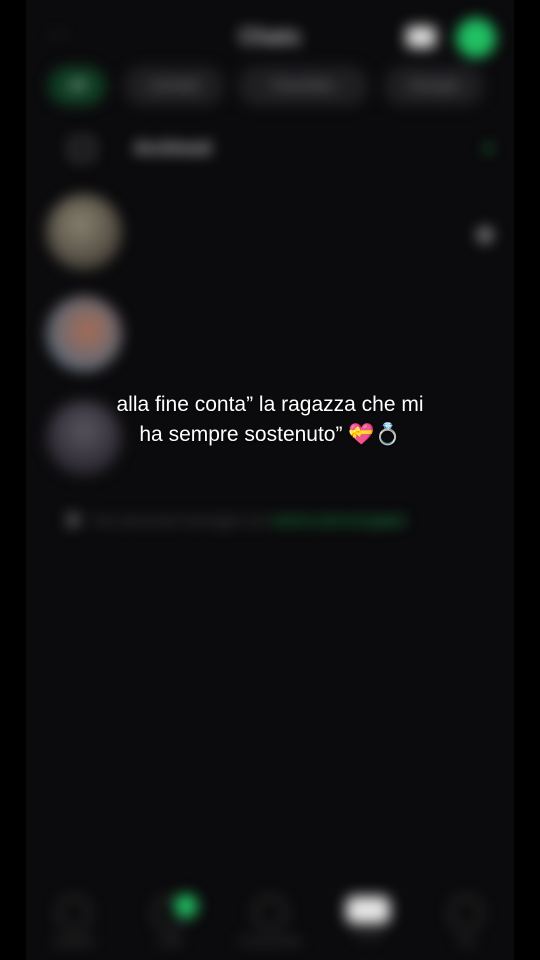 The height and width of the screenshot is (960, 540). Describe the element at coordinates (170, 925) in the screenshot. I see `nav-calls: Calls` at that location.